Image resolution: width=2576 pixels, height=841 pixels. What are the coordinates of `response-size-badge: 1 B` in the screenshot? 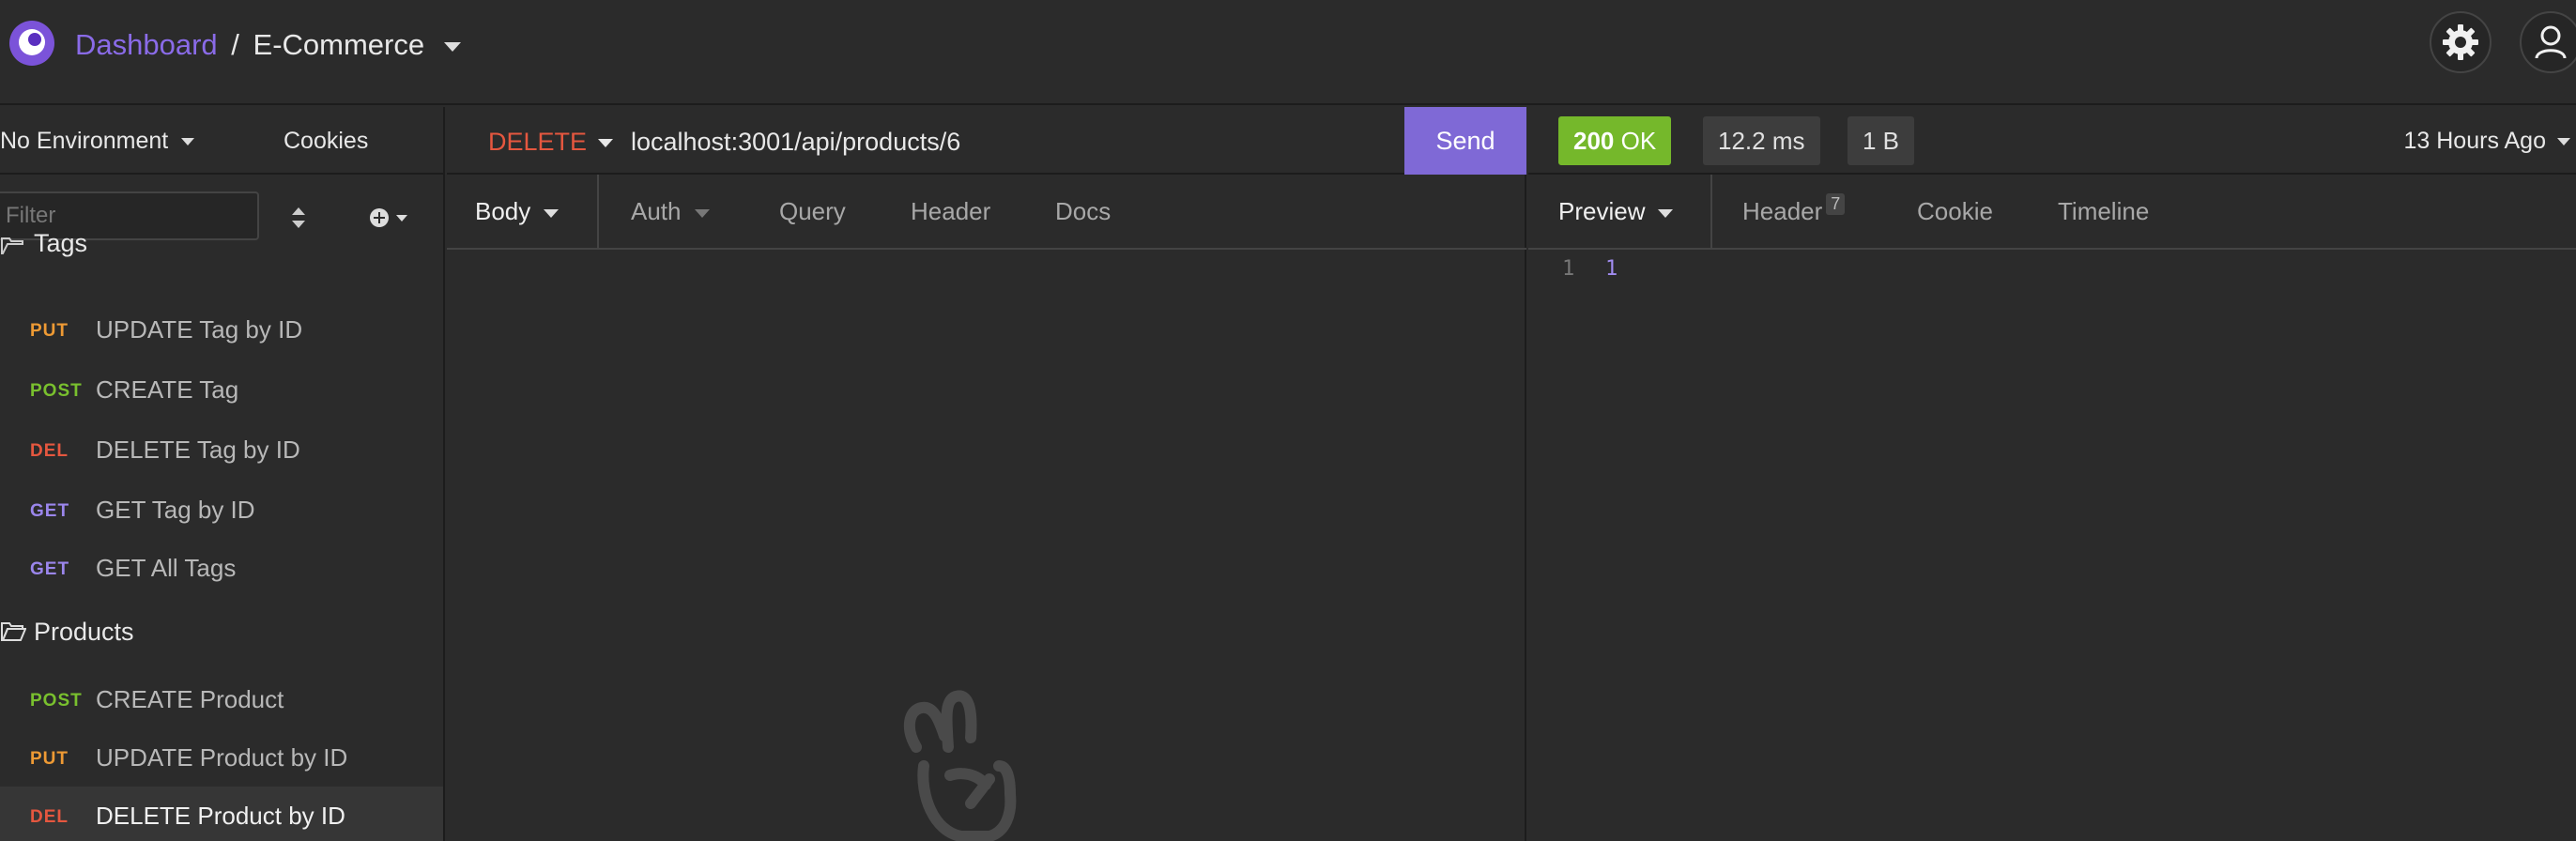 It's located at (1882, 140).